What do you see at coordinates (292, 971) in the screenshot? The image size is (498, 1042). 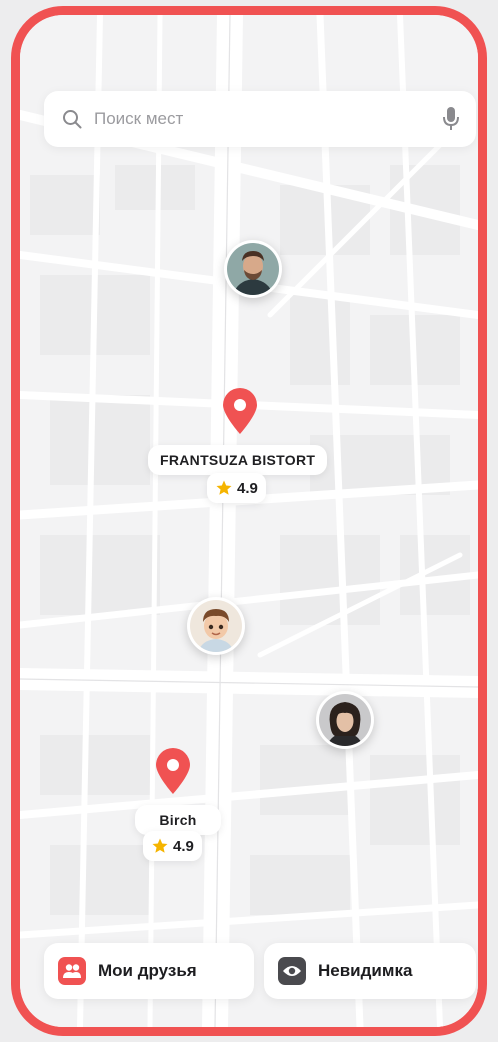 I see `eye-icon` at bounding box center [292, 971].